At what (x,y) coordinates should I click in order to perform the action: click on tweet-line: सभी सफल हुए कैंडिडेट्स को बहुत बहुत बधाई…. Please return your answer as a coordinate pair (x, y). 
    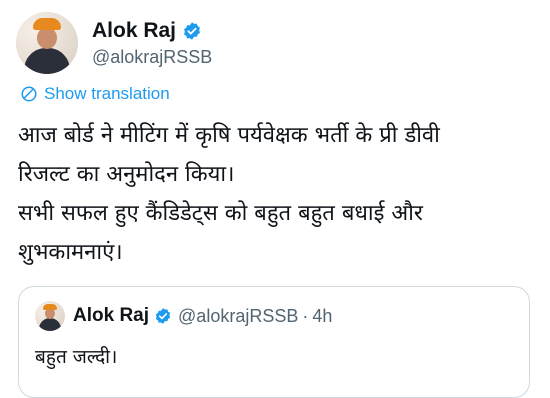
    Looking at the image, I should click on (220, 213).